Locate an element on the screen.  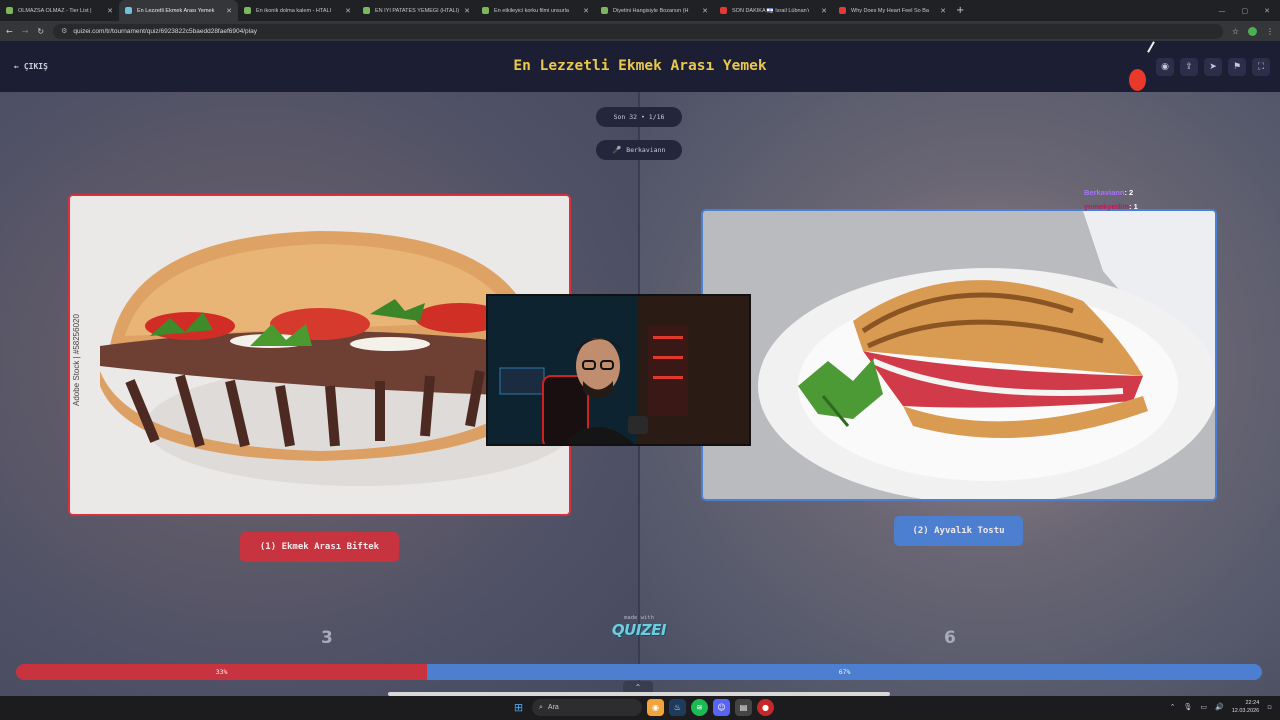
recording-indicator is located at coordinates (1137, 80).